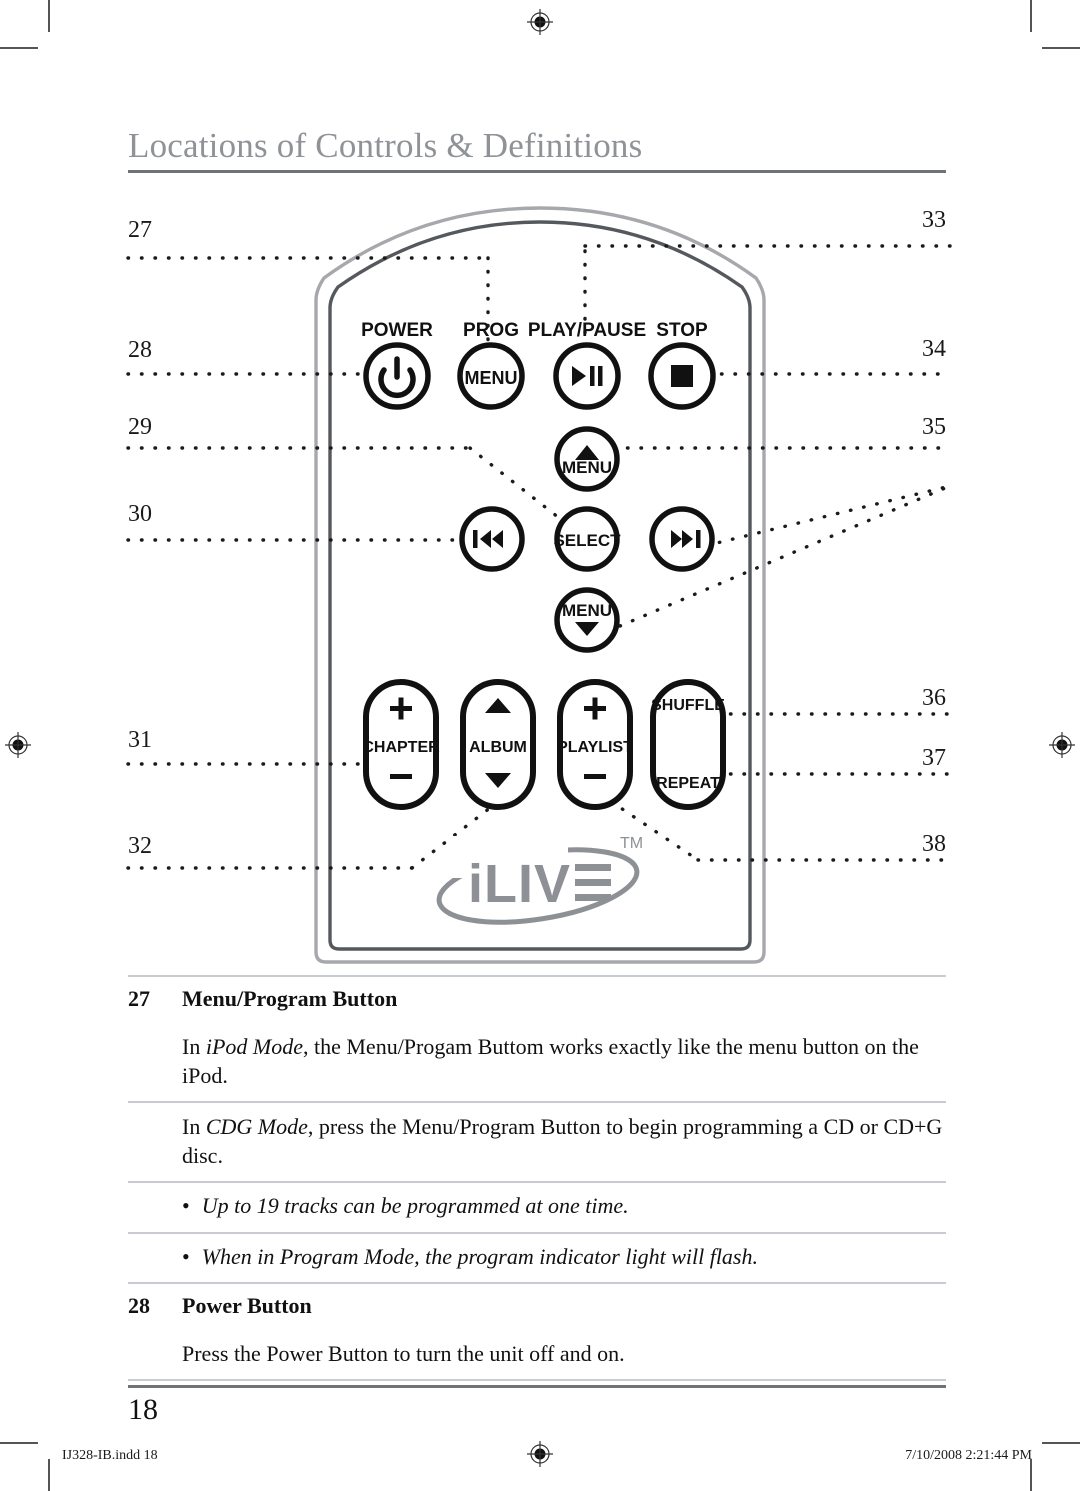 This screenshot has width=1080, height=1491. What do you see at coordinates (595, 747) in the screenshot?
I see `svg-text: PLAYLIST` at bounding box center [595, 747].